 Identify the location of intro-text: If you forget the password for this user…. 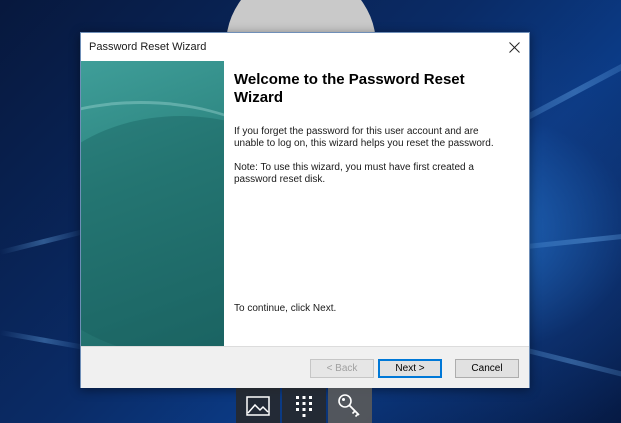
(364, 137).